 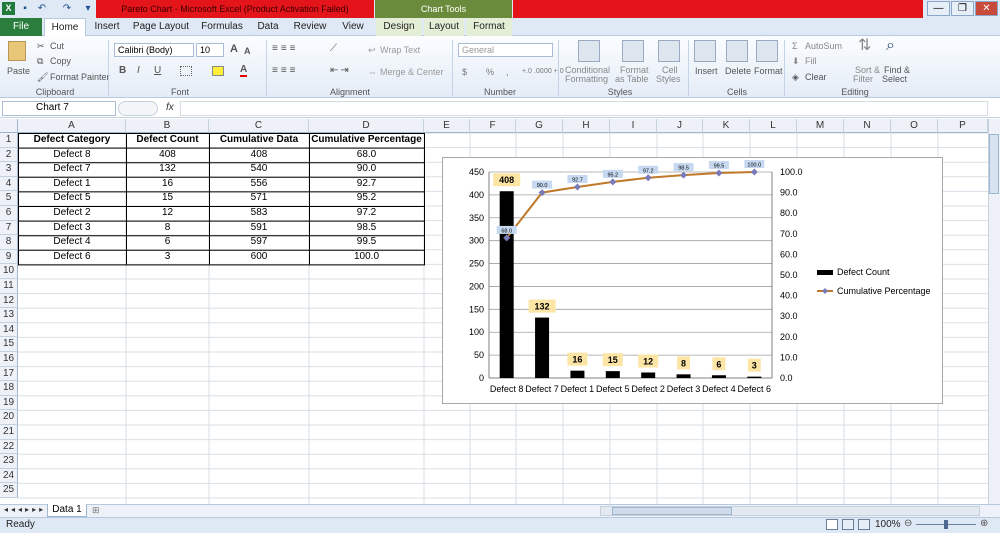 I want to click on tab-design: Design, so click(x=399, y=27).